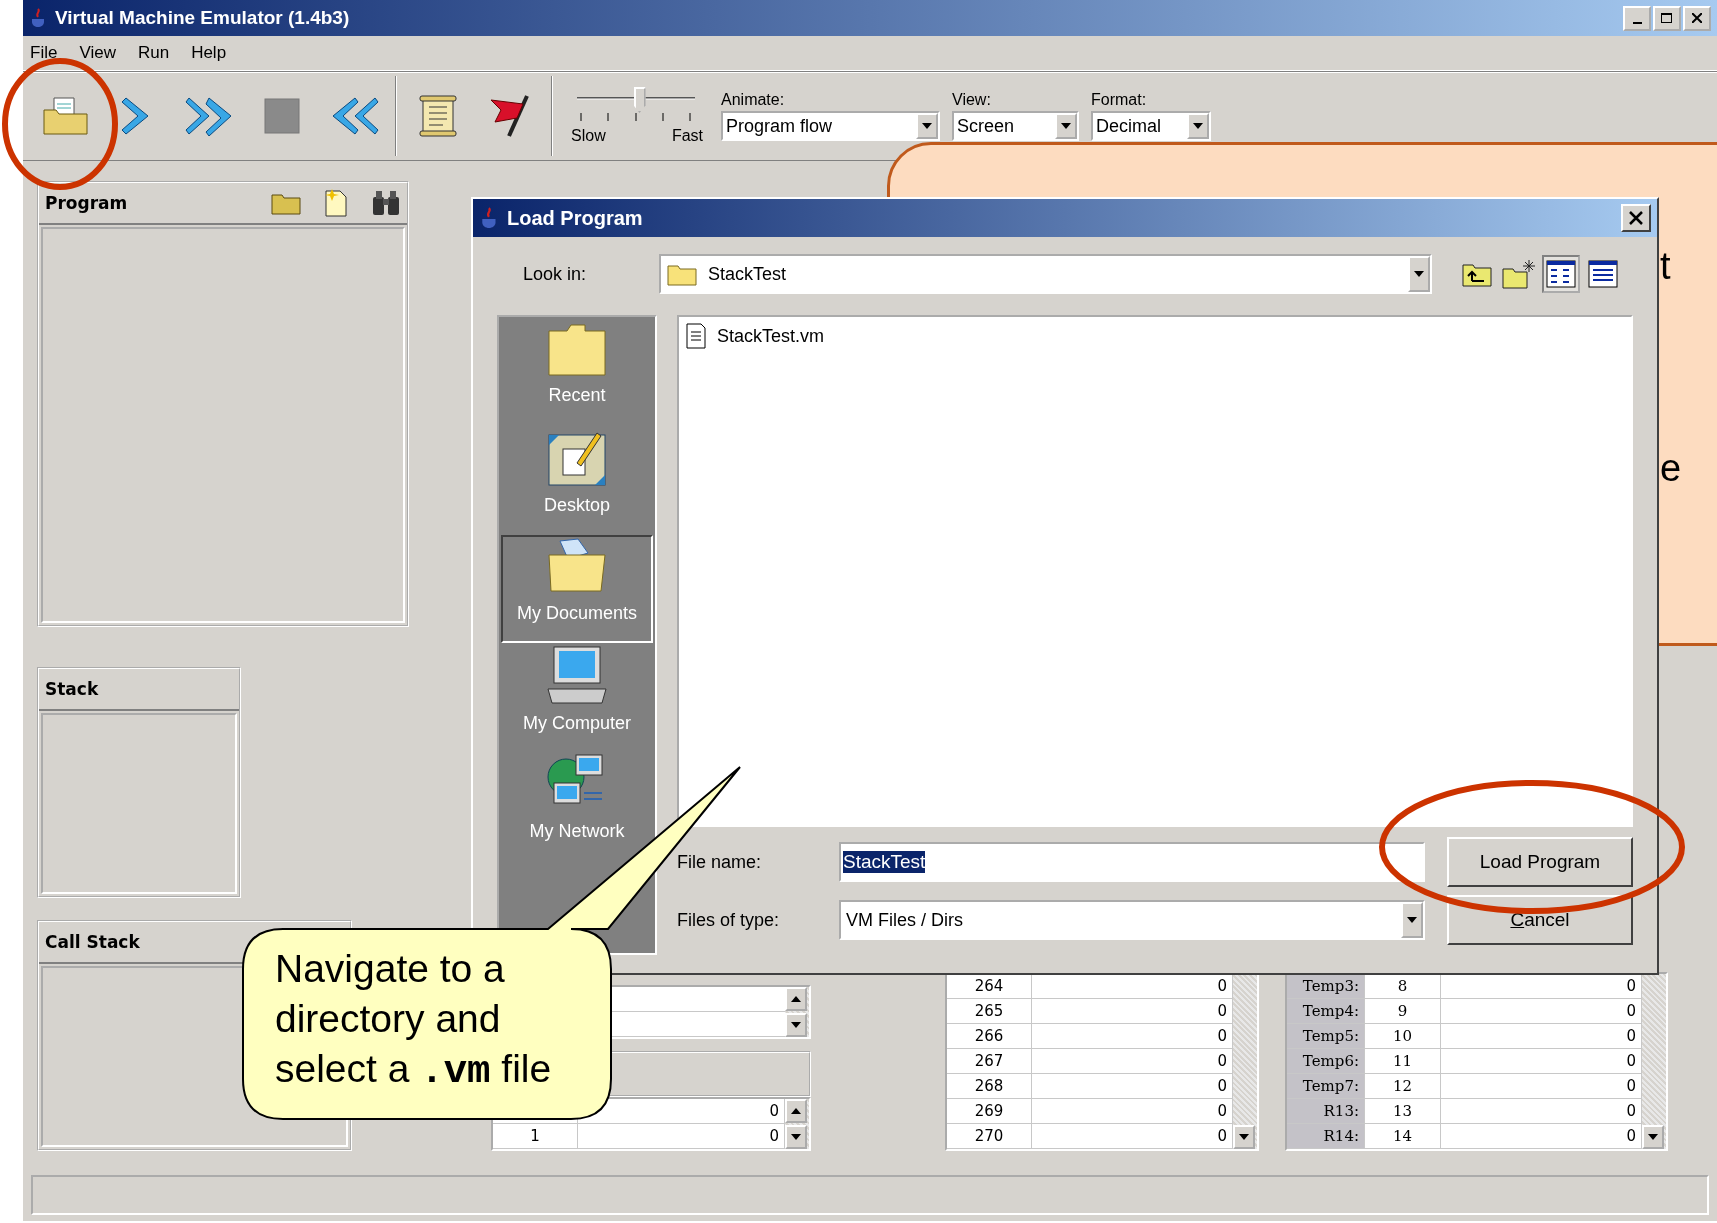 The image size is (1717, 1223). Describe the element at coordinates (1326, 1036) in the screenshot. I see `table-cell: Temp5:` at that location.